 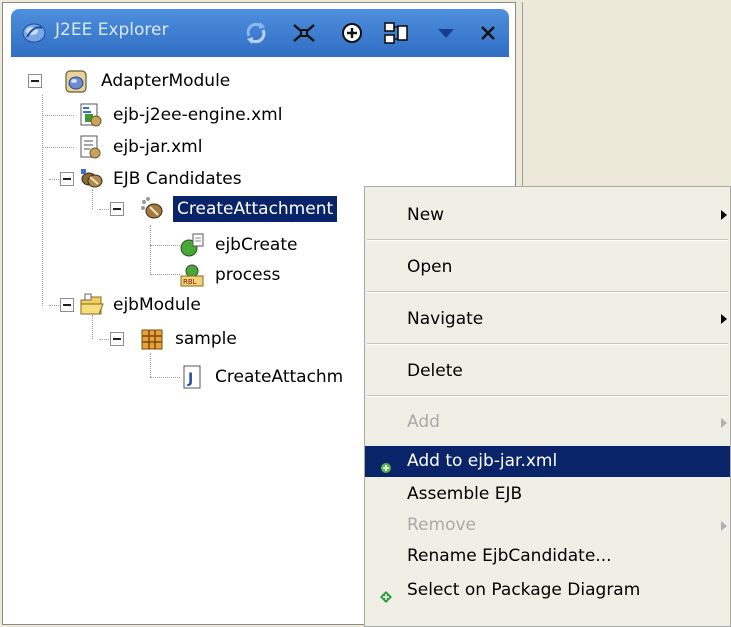 I want to click on module-jar-icon, so click(x=76, y=81).